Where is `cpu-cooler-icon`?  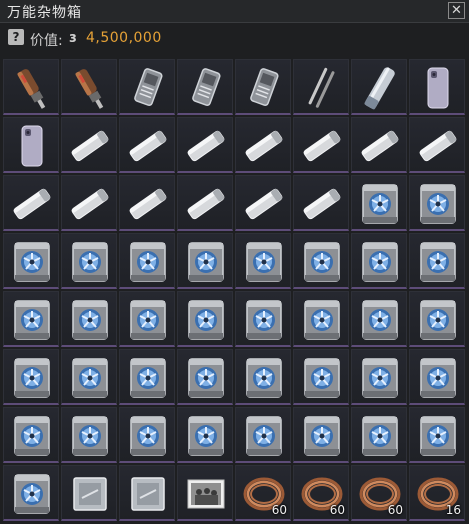 cpu-cooler-icon is located at coordinates (148, 87).